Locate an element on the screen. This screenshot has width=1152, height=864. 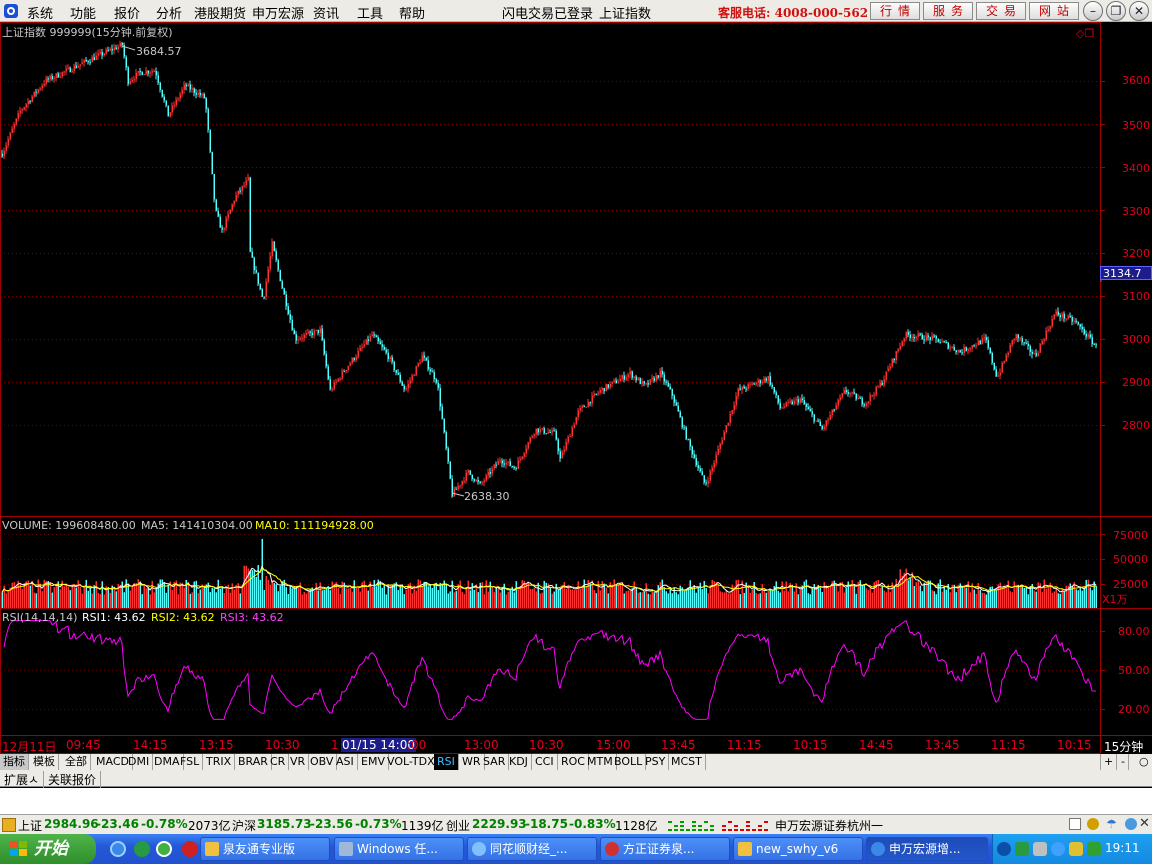
window-icon is located at coordinates (1075, 824).